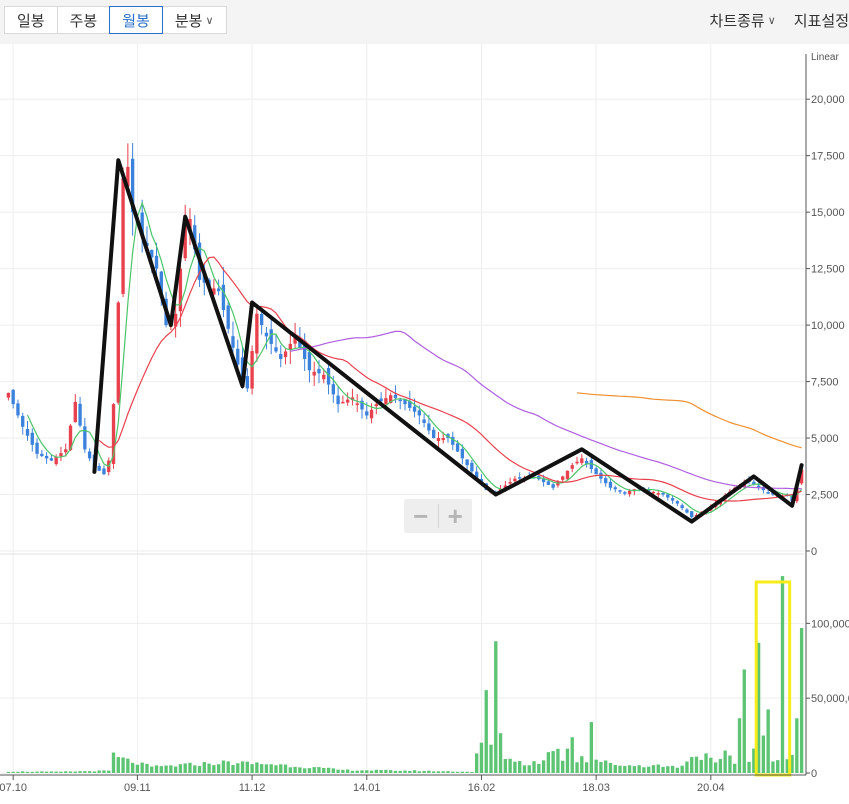 This screenshot has width=849, height=804. Describe the element at coordinates (455, 516) in the screenshot. I see `zoom-in-button: +` at that location.